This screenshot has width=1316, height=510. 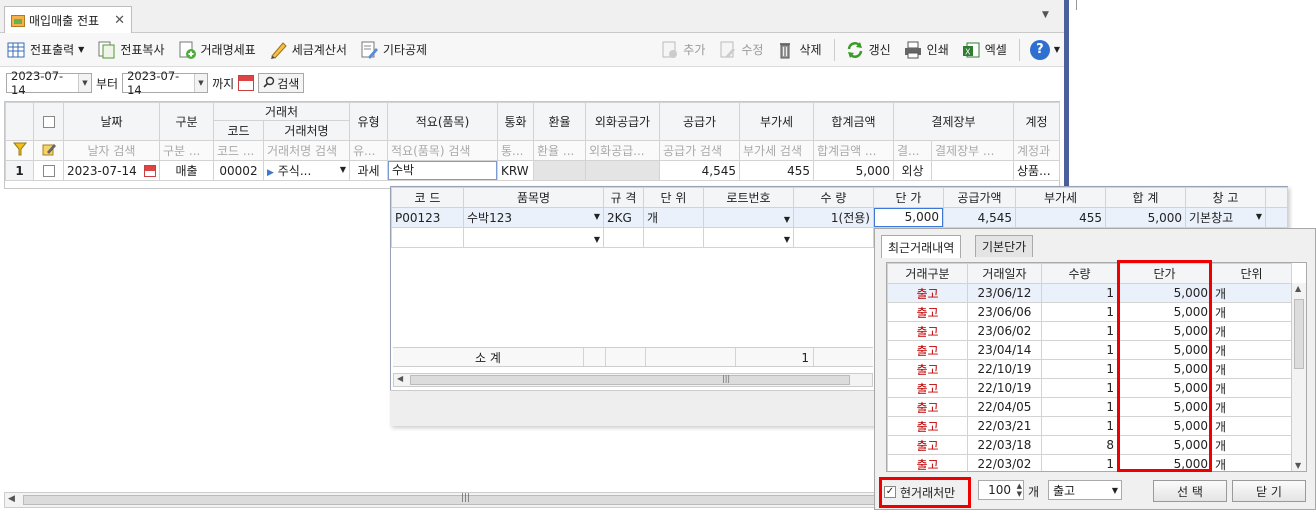 I want to click on add-button: 추가, so click(x=682, y=50).